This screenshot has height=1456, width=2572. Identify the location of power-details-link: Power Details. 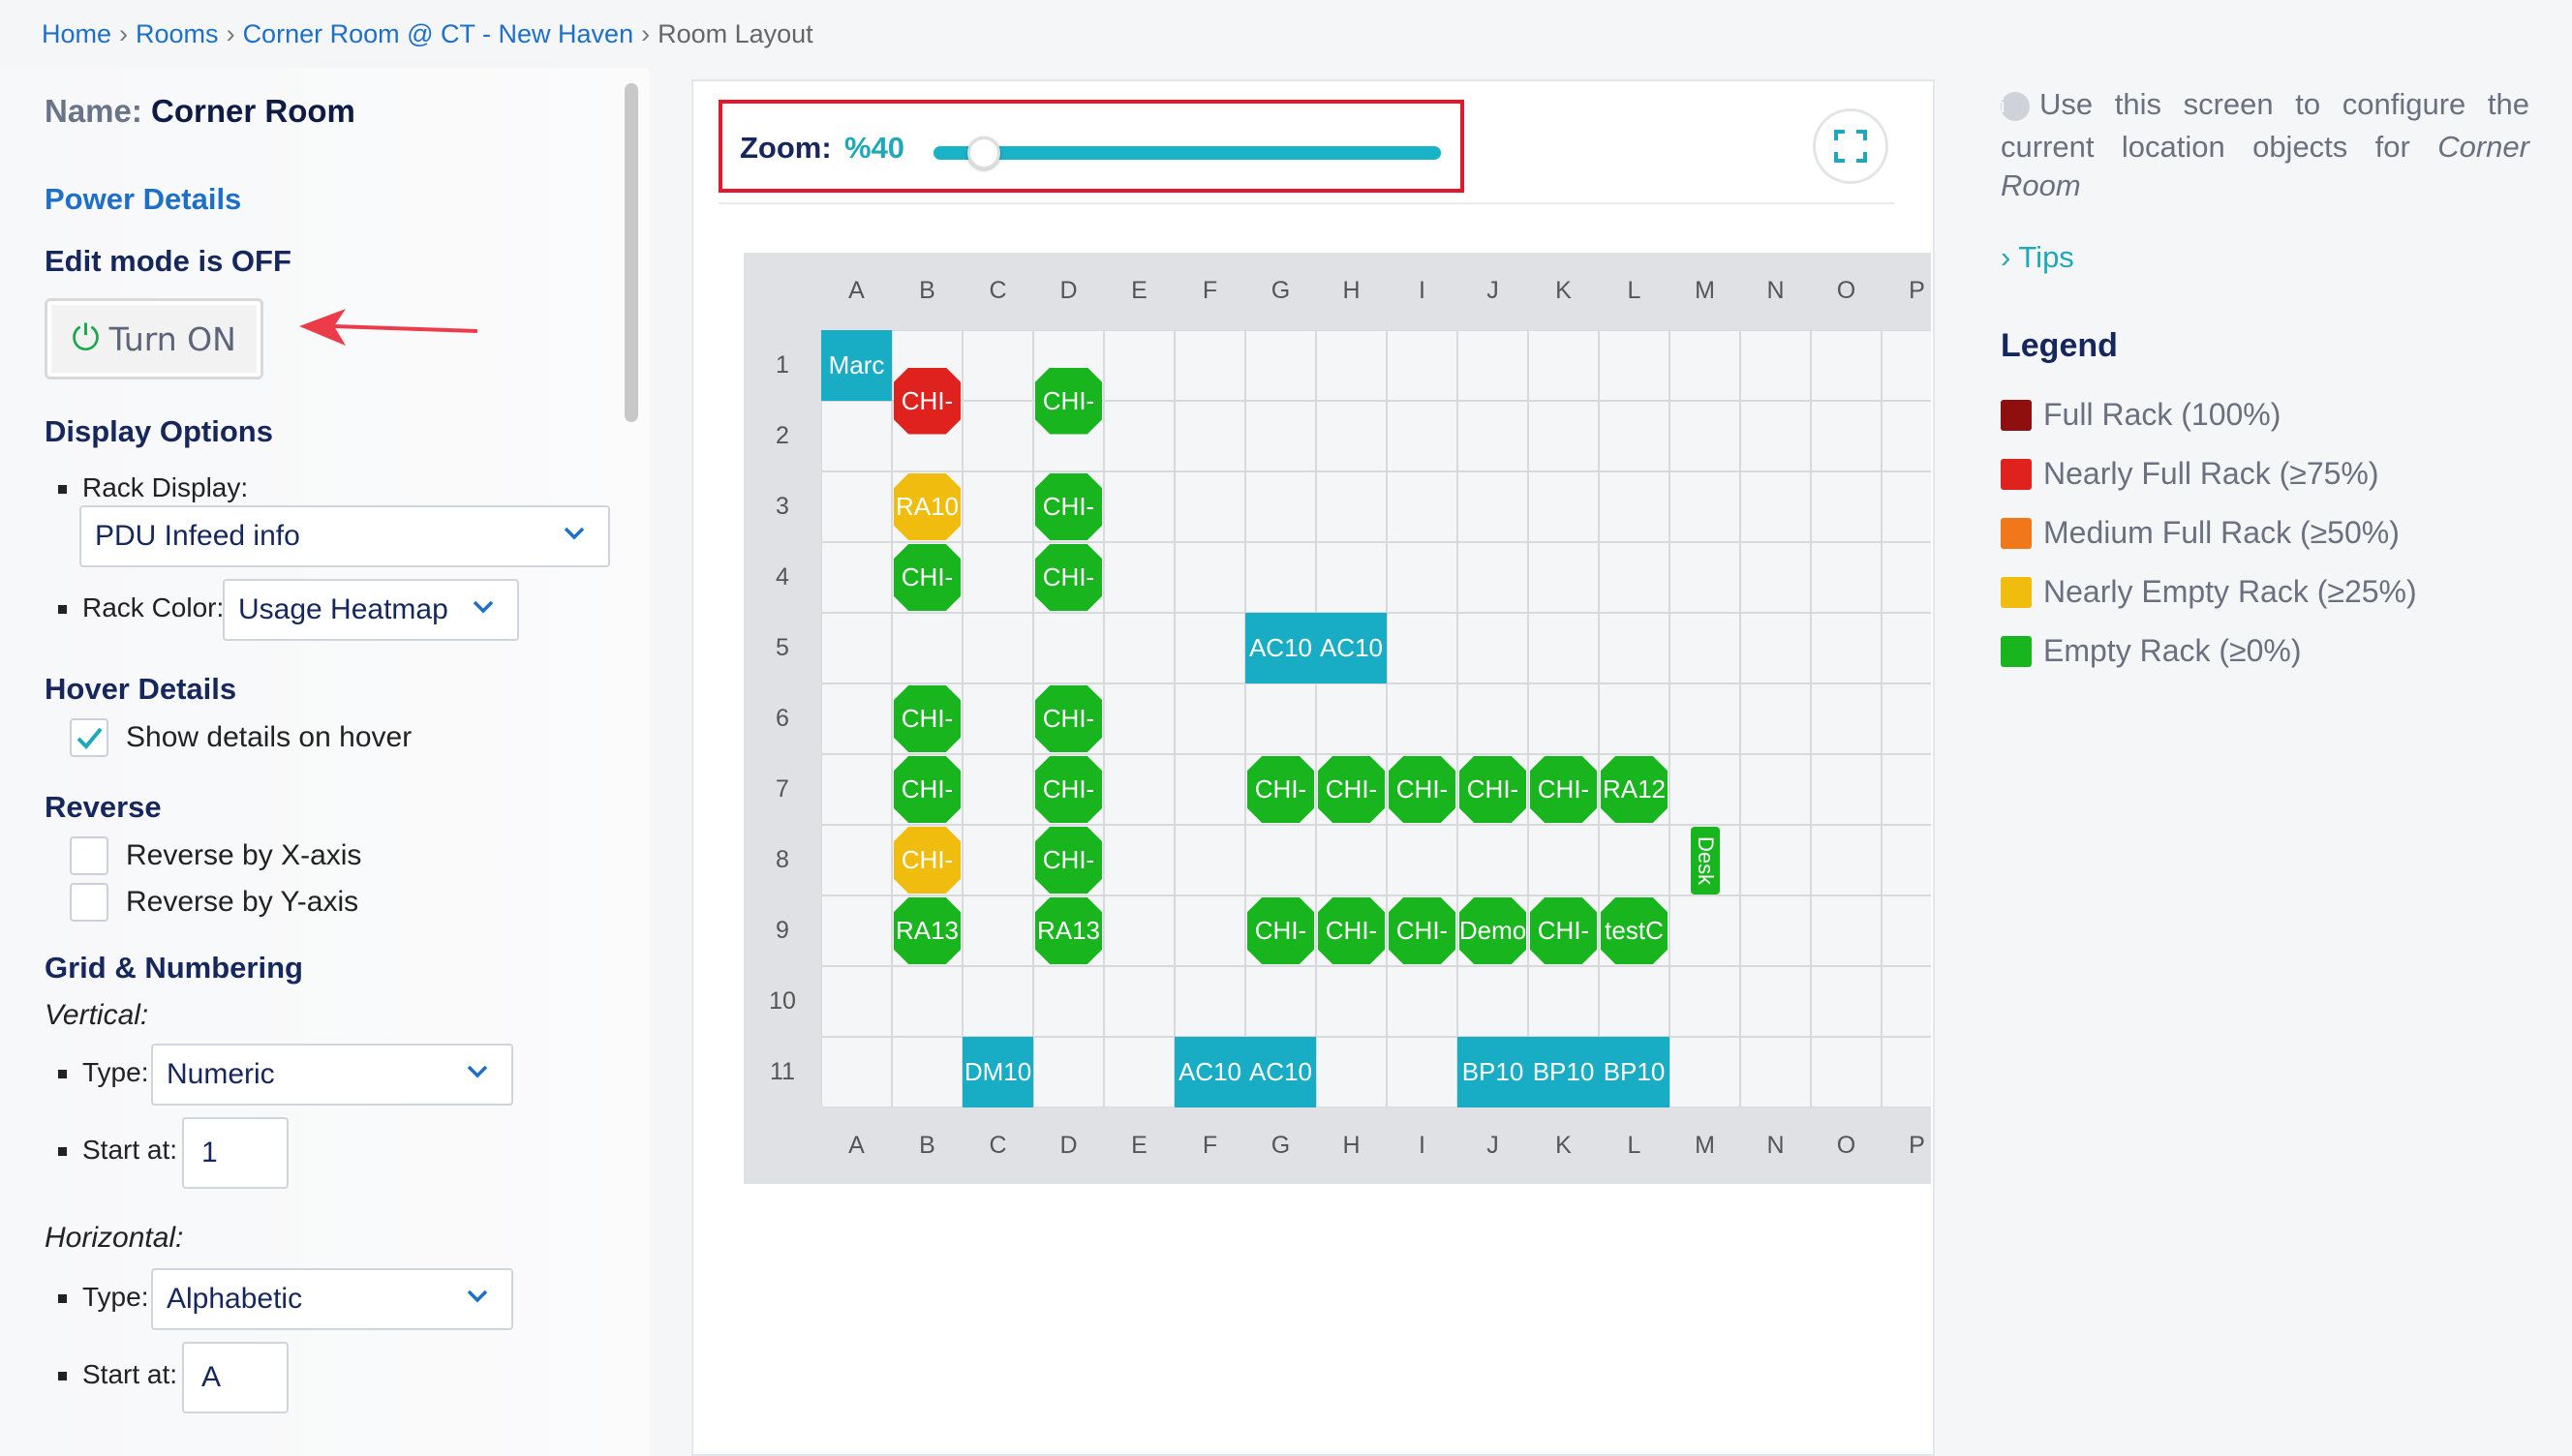
(143, 200).